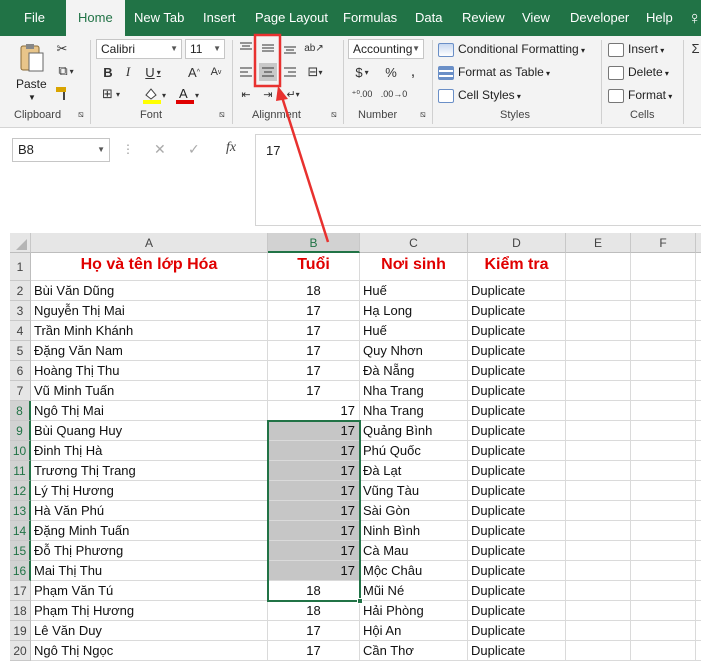  I want to click on row-header-11: 11, so click(20, 471).